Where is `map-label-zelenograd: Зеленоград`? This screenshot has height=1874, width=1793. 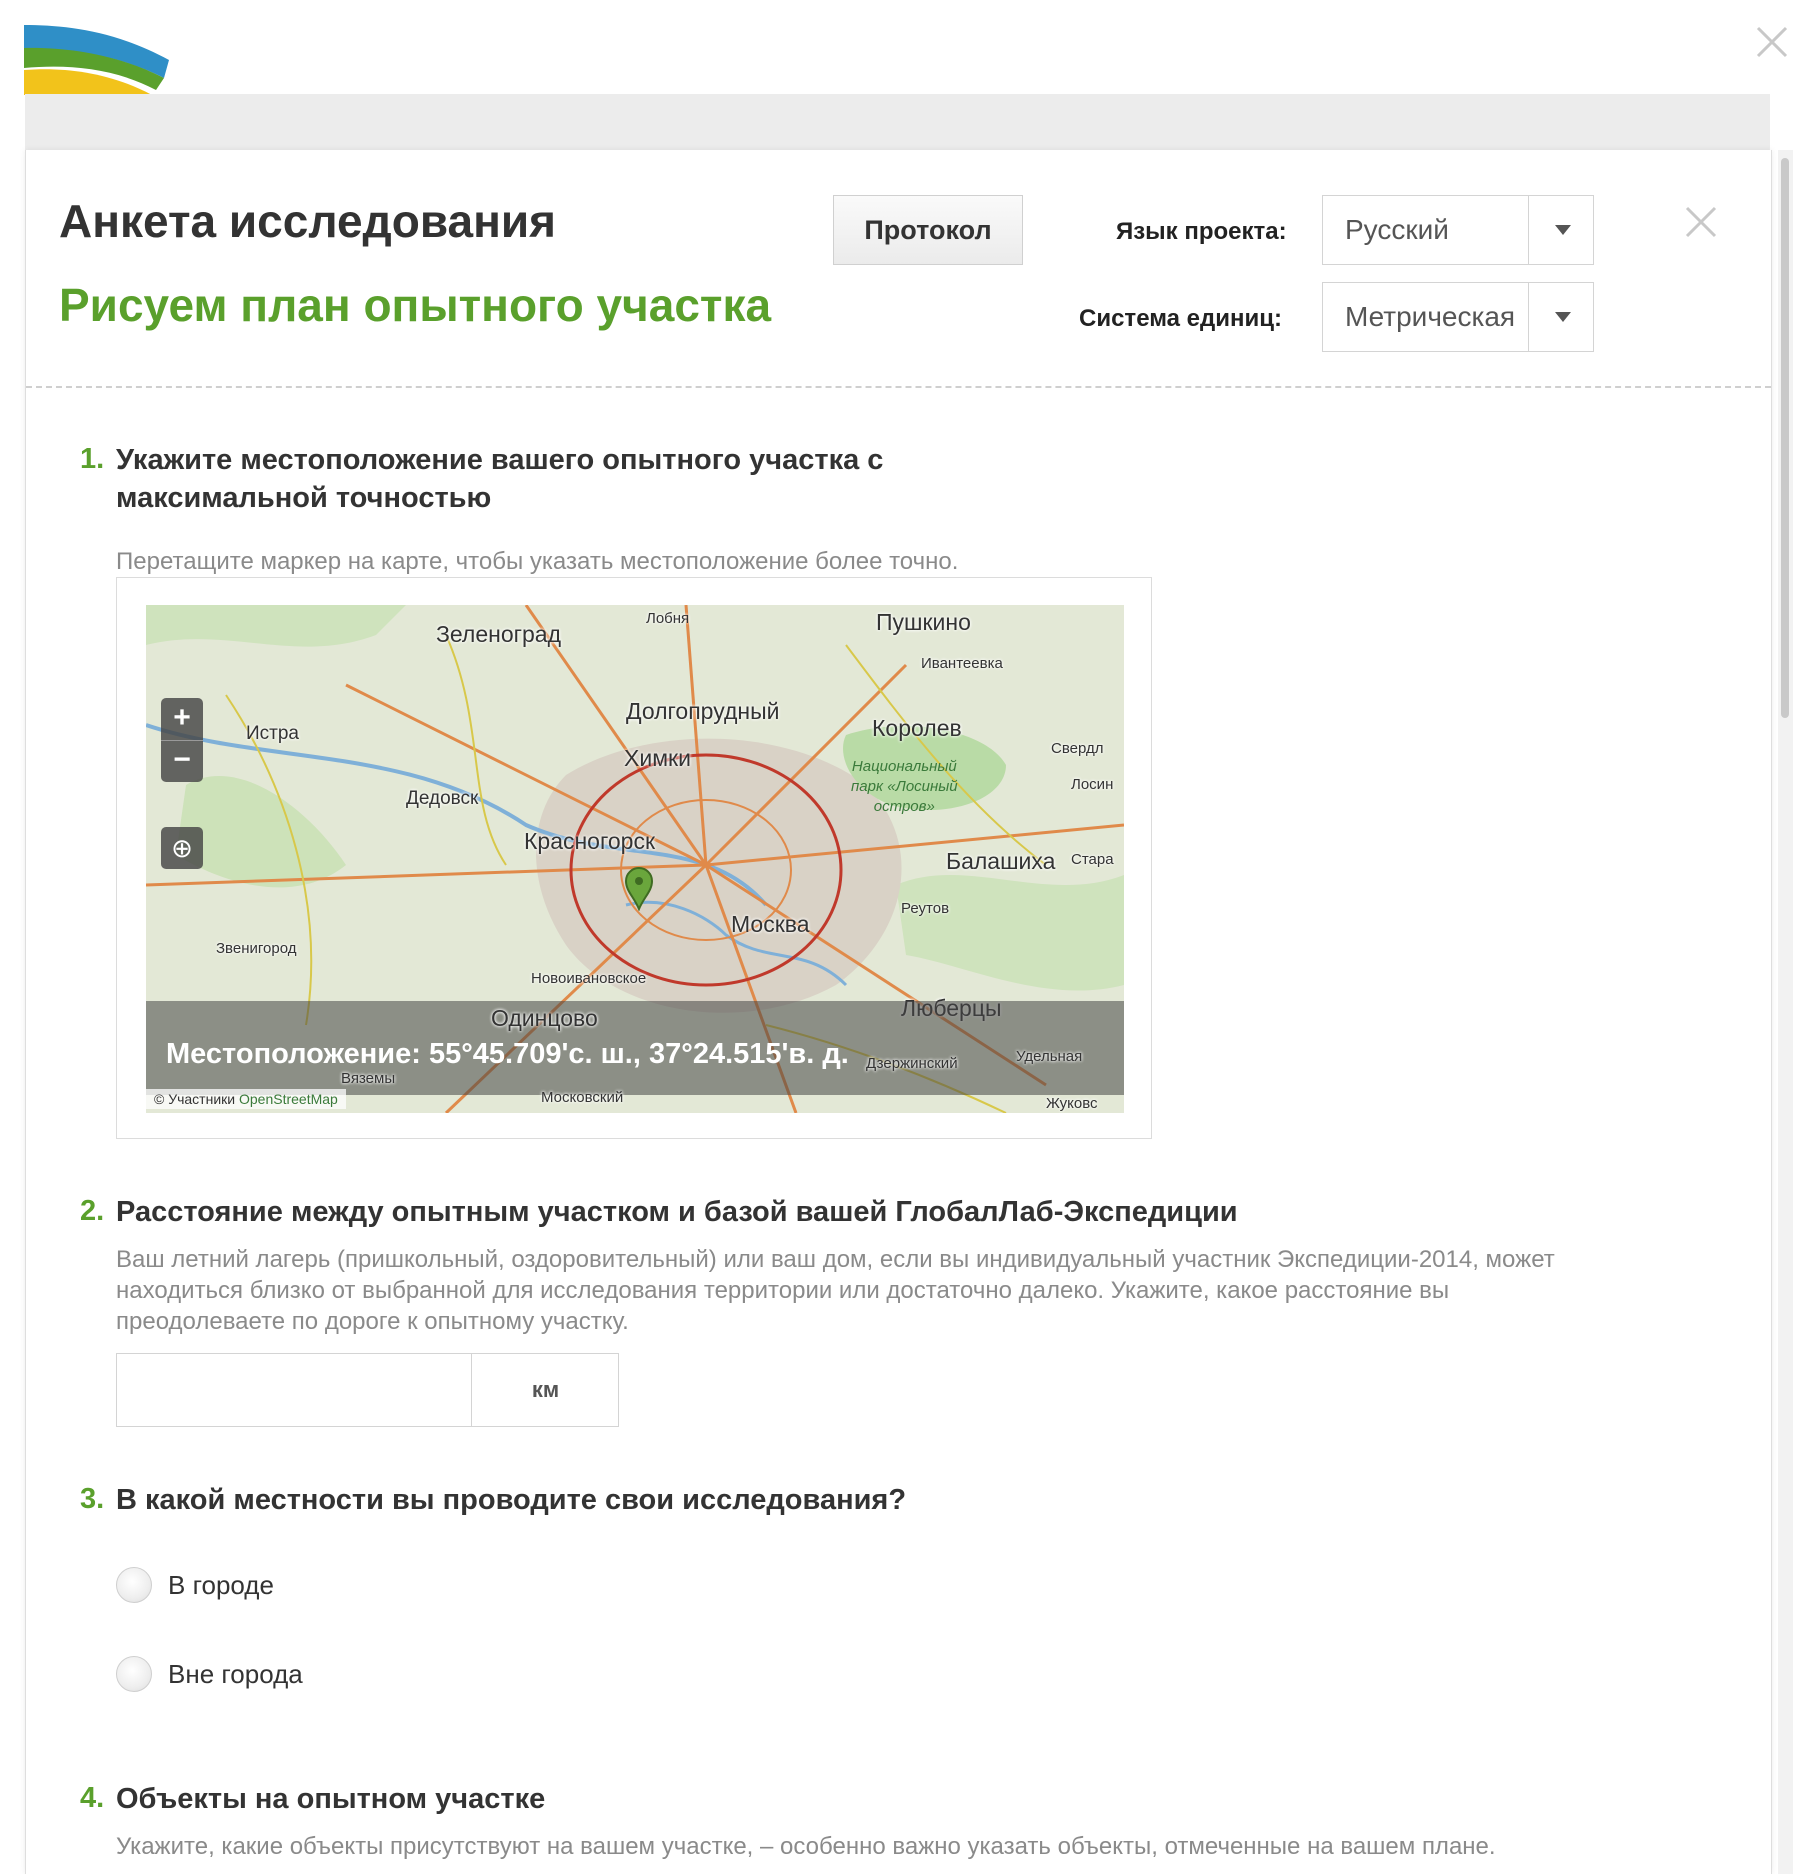 map-label-zelenograd: Зеленоград is located at coordinates (499, 634).